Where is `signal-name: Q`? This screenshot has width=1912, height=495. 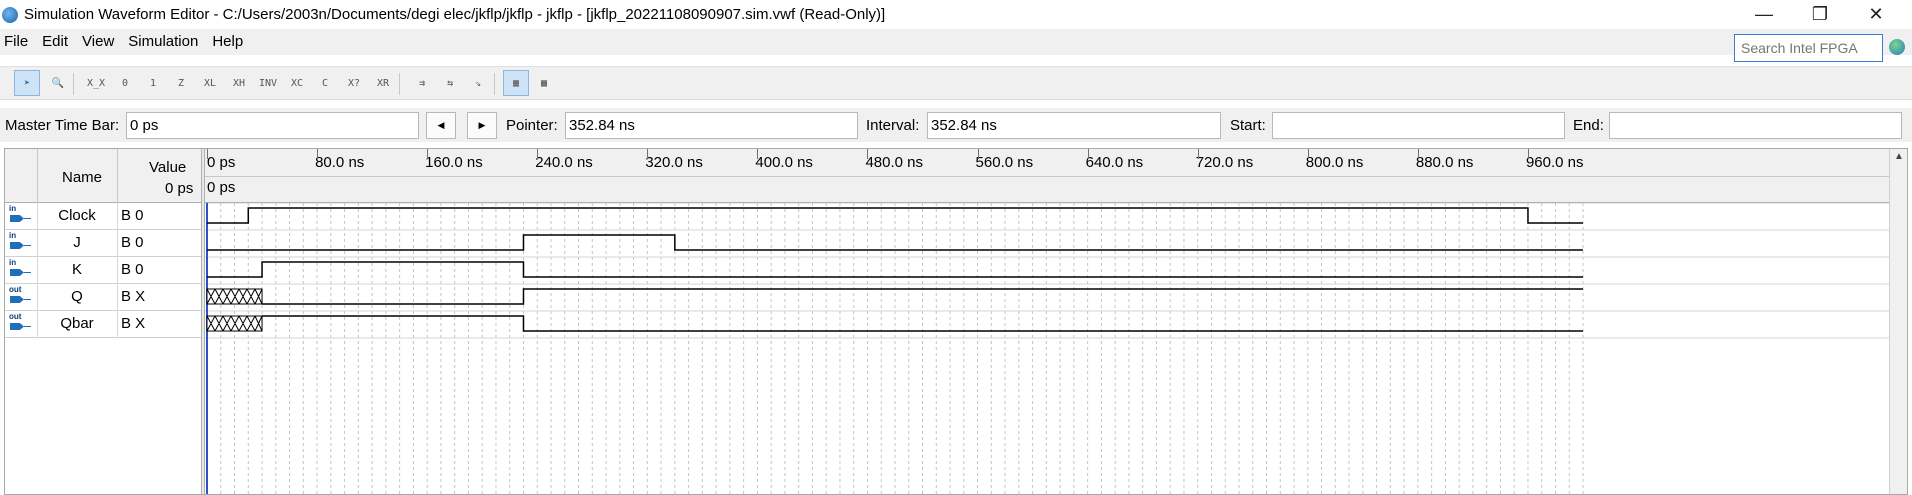 signal-name: Q is located at coordinates (77, 296).